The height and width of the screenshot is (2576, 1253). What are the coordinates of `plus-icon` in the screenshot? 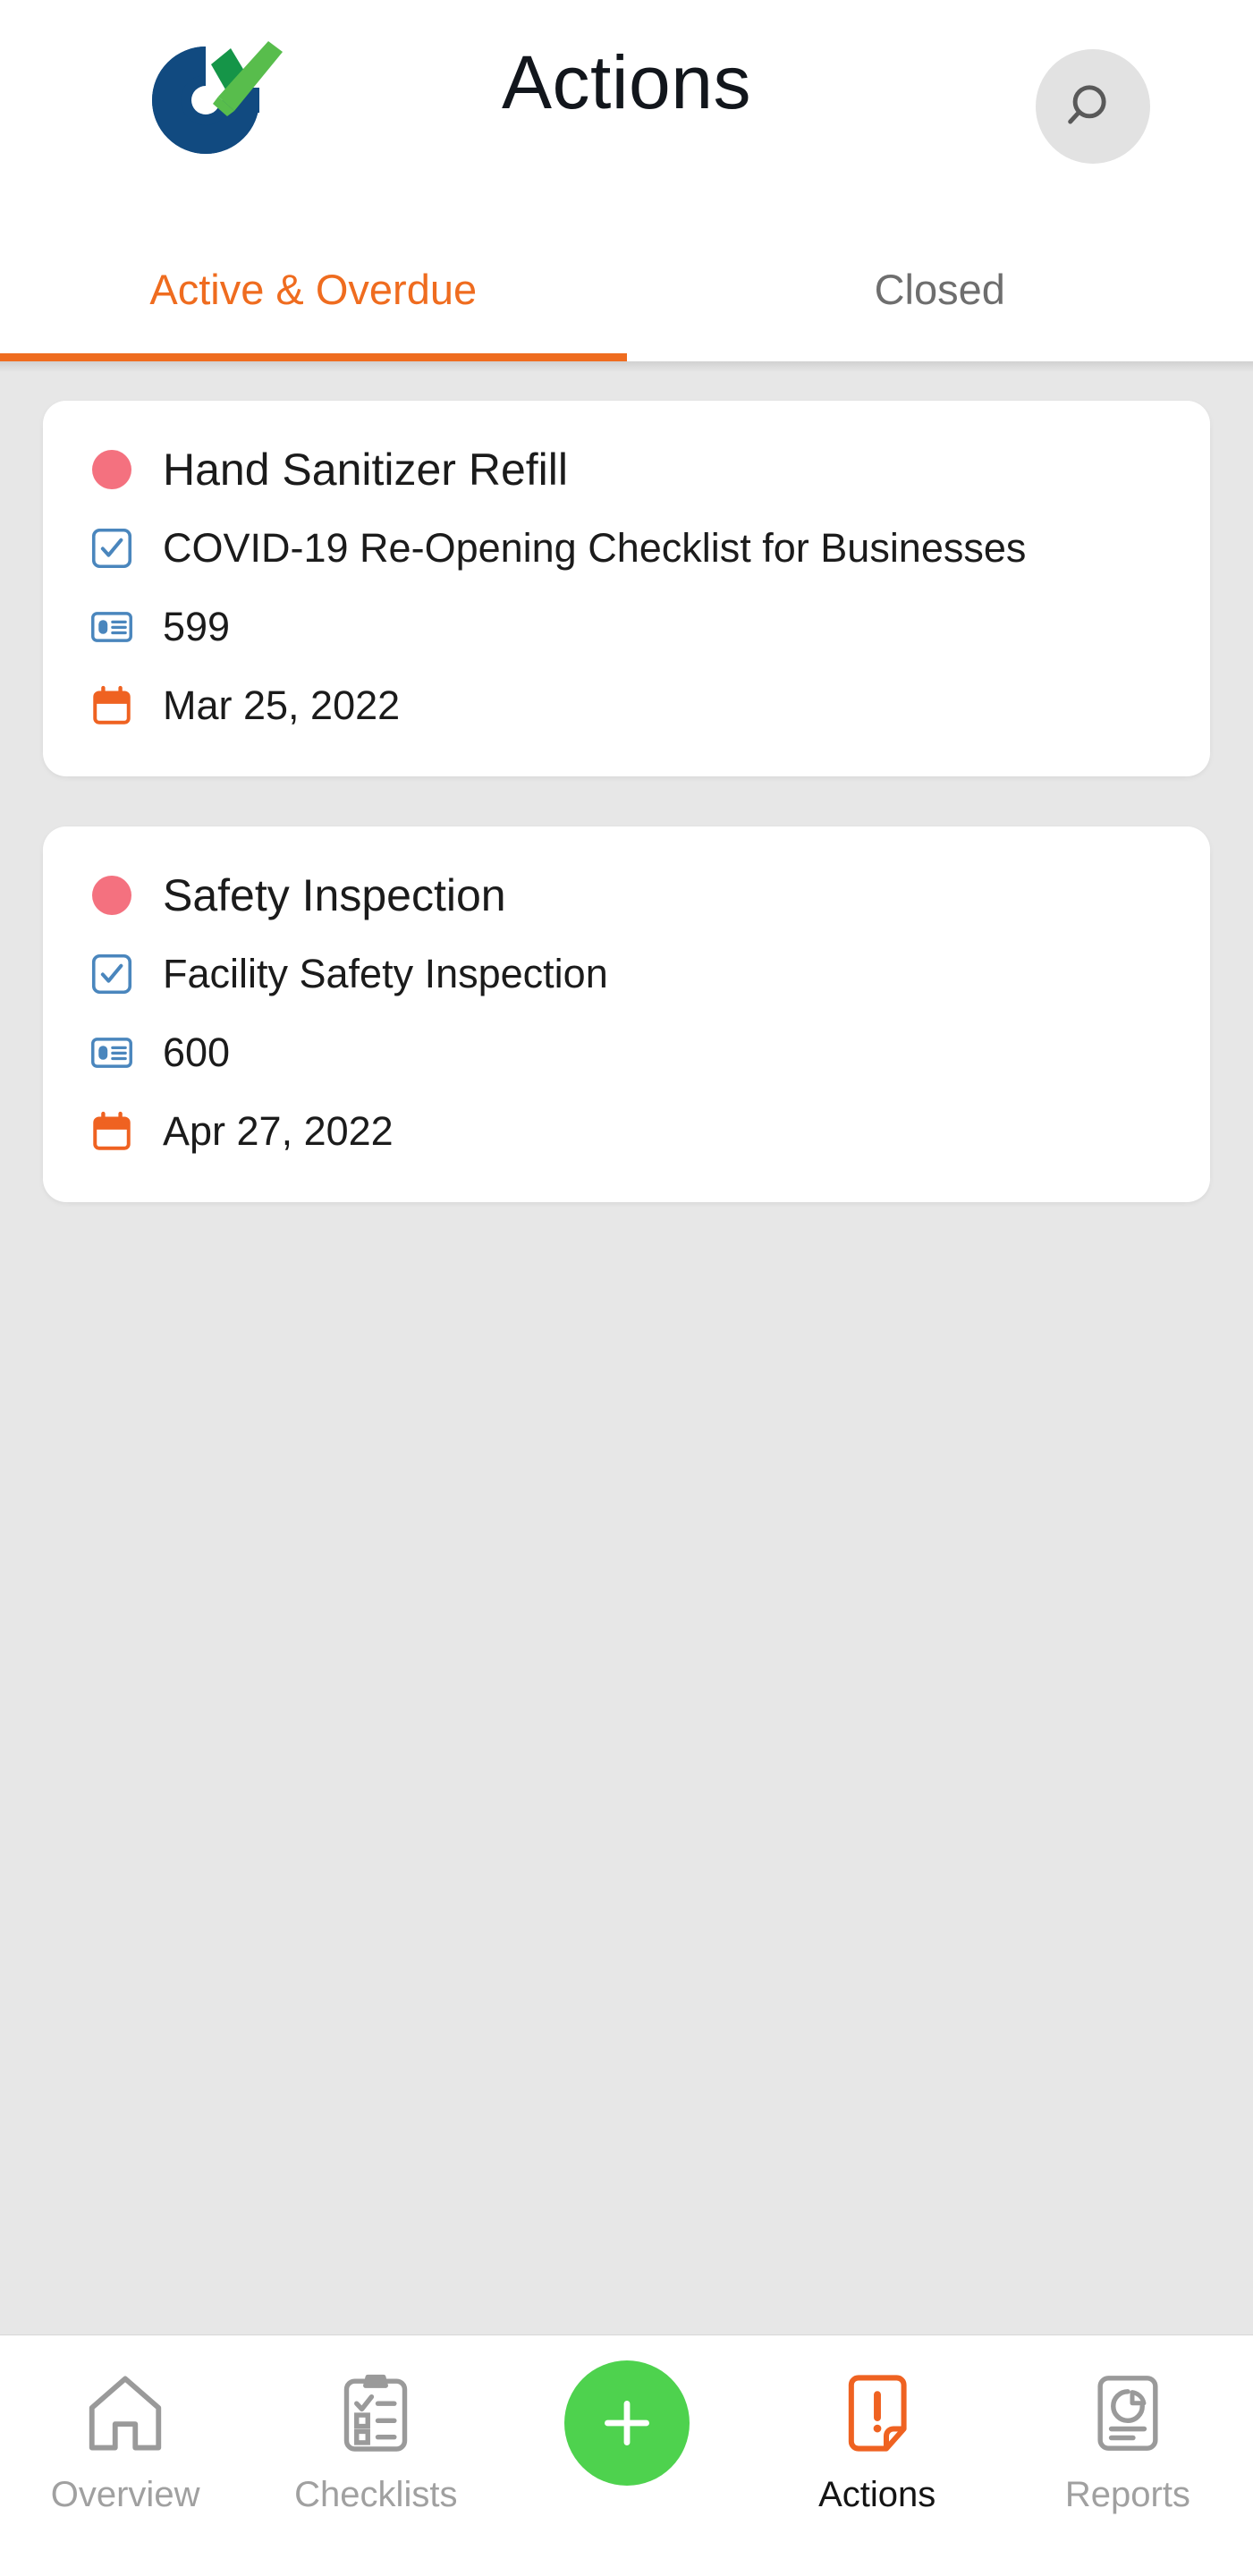 It's located at (627, 2423).